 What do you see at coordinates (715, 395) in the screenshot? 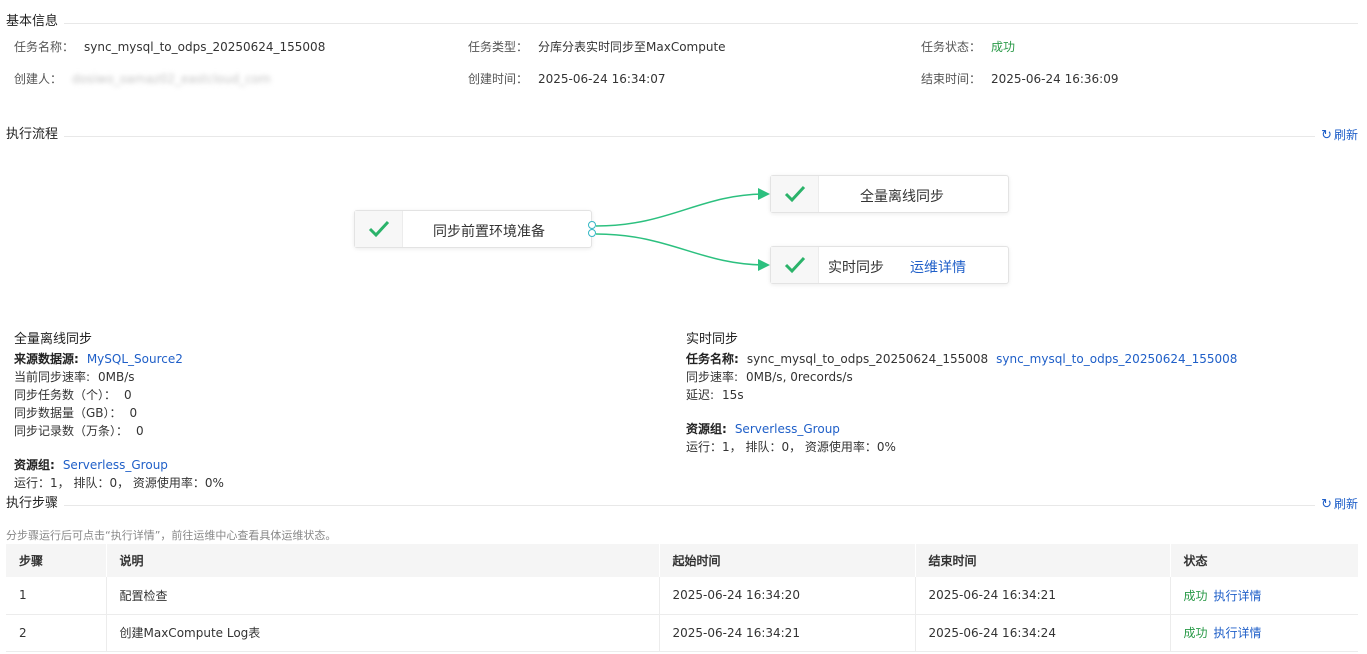
I see `rt-delay-row: 延迟: 15s` at bounding box center [715, 395].